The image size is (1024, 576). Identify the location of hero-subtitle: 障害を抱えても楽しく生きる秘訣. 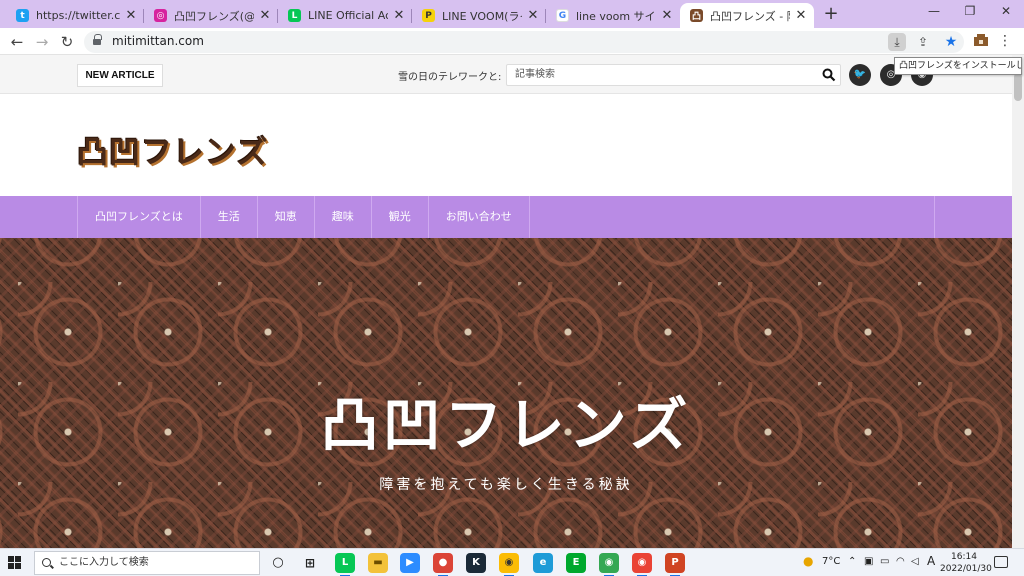
(506, 485).